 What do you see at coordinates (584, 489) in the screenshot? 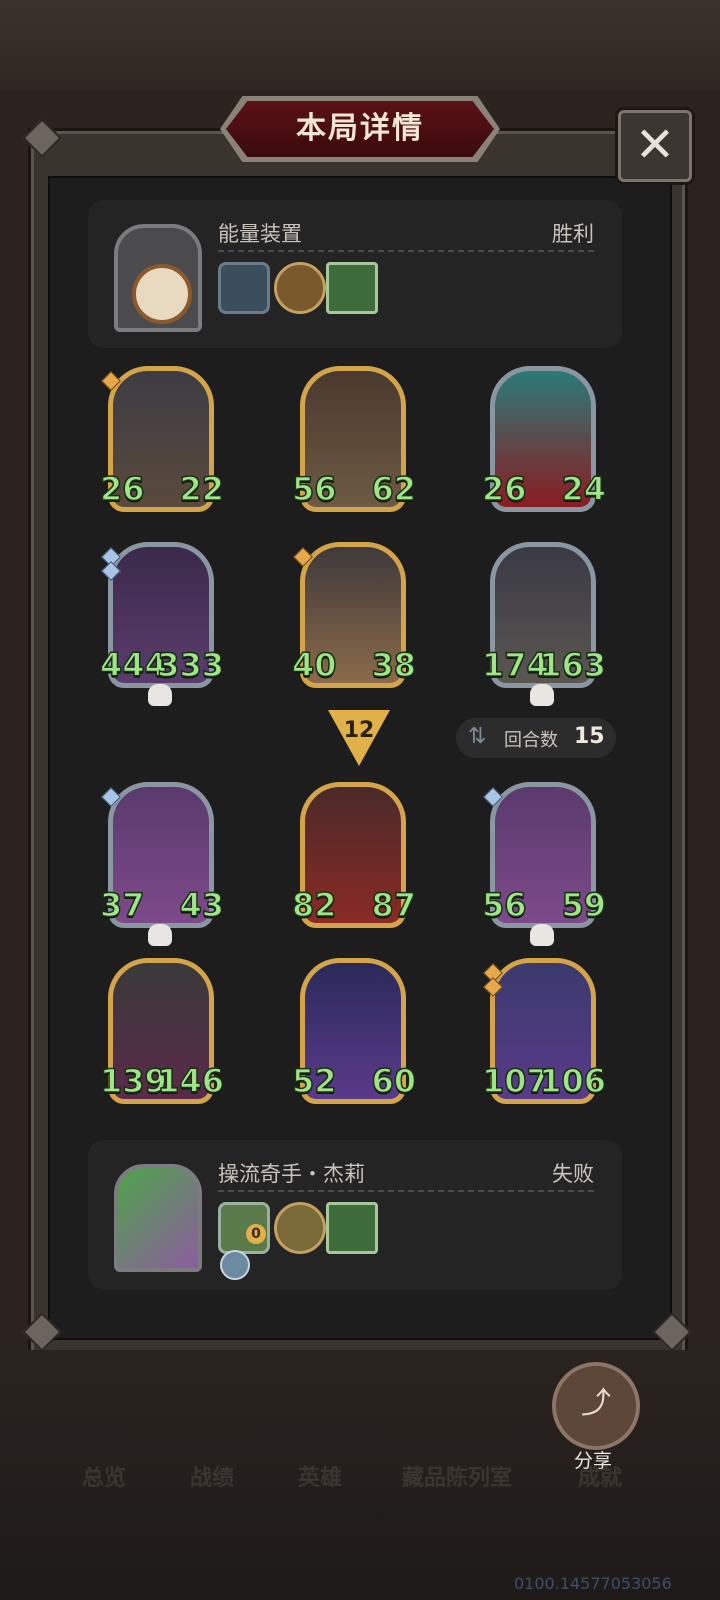
I see `health-value: 24` at bounding box center [584, 489].